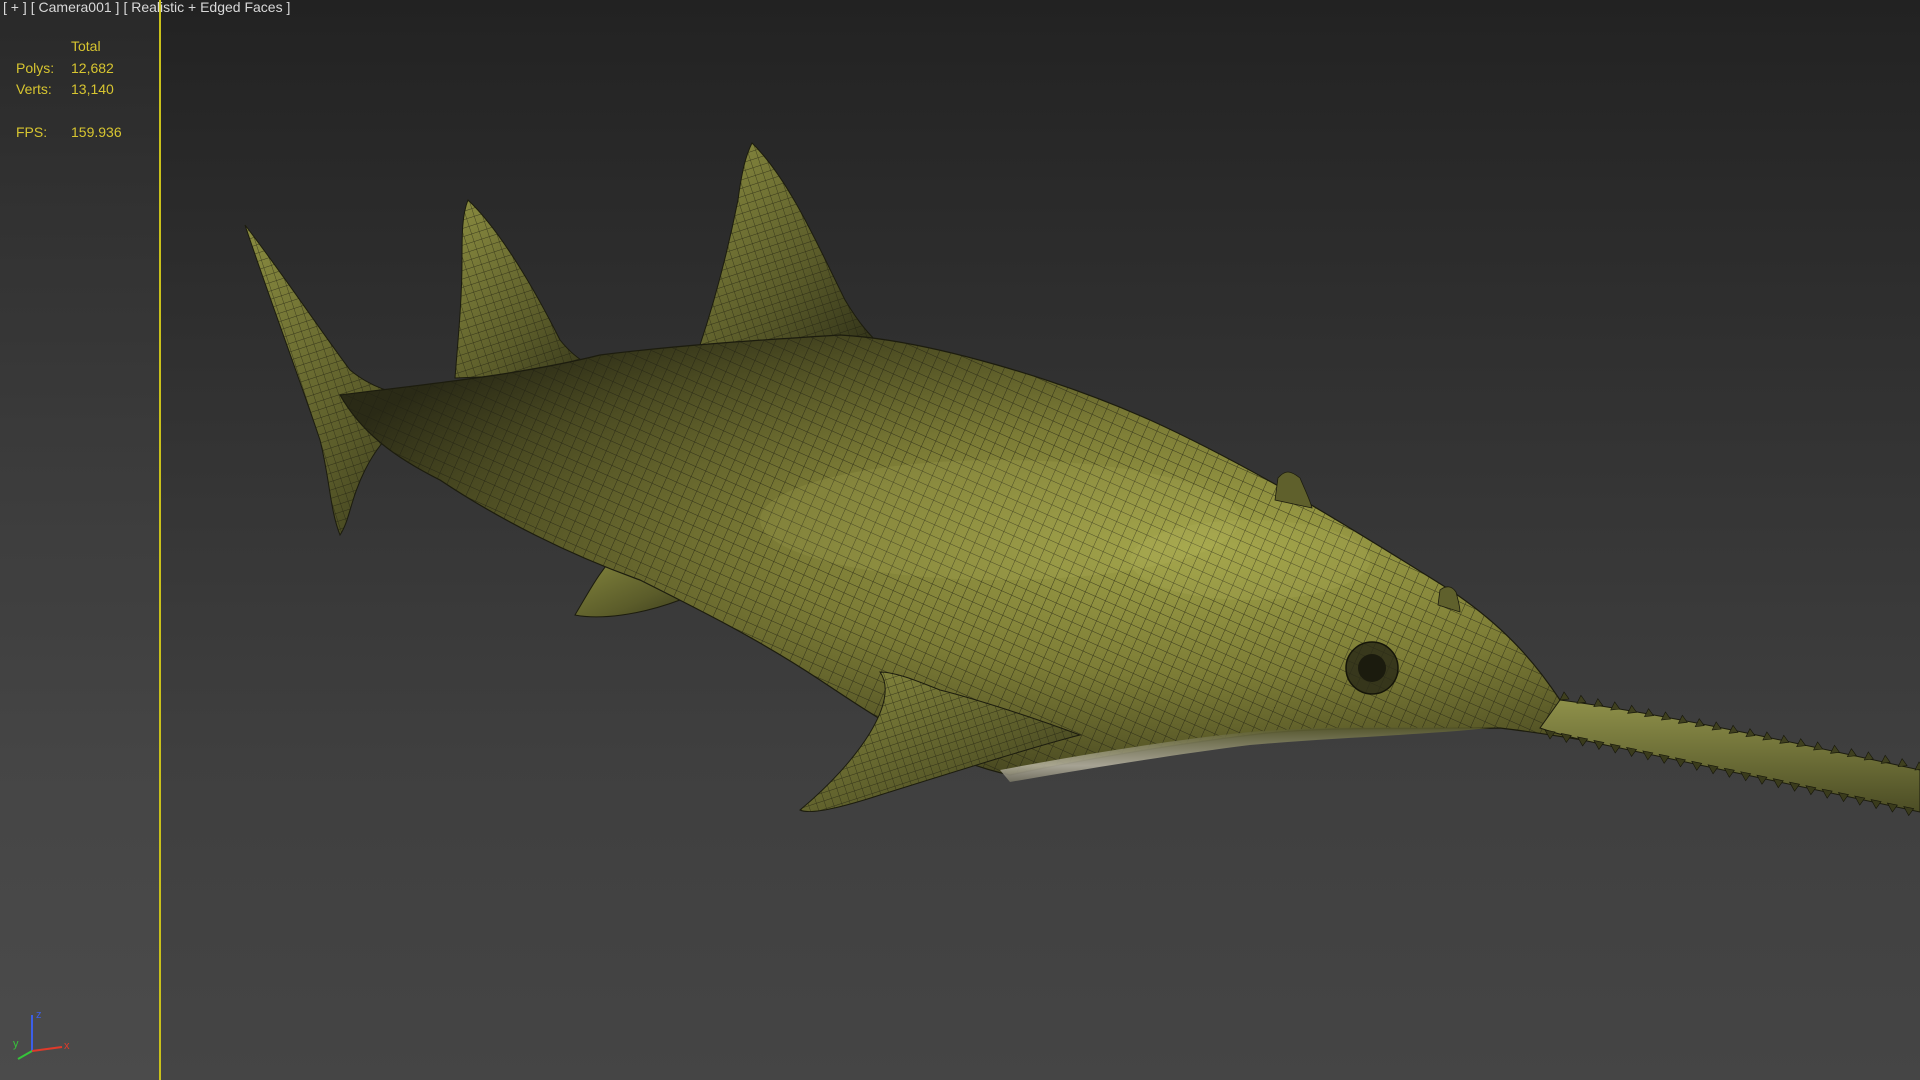  What do you see at coordinates (16, 1044) in the screenshot?
I see `axis-y-label: y` at bounding box center [16, 1044].